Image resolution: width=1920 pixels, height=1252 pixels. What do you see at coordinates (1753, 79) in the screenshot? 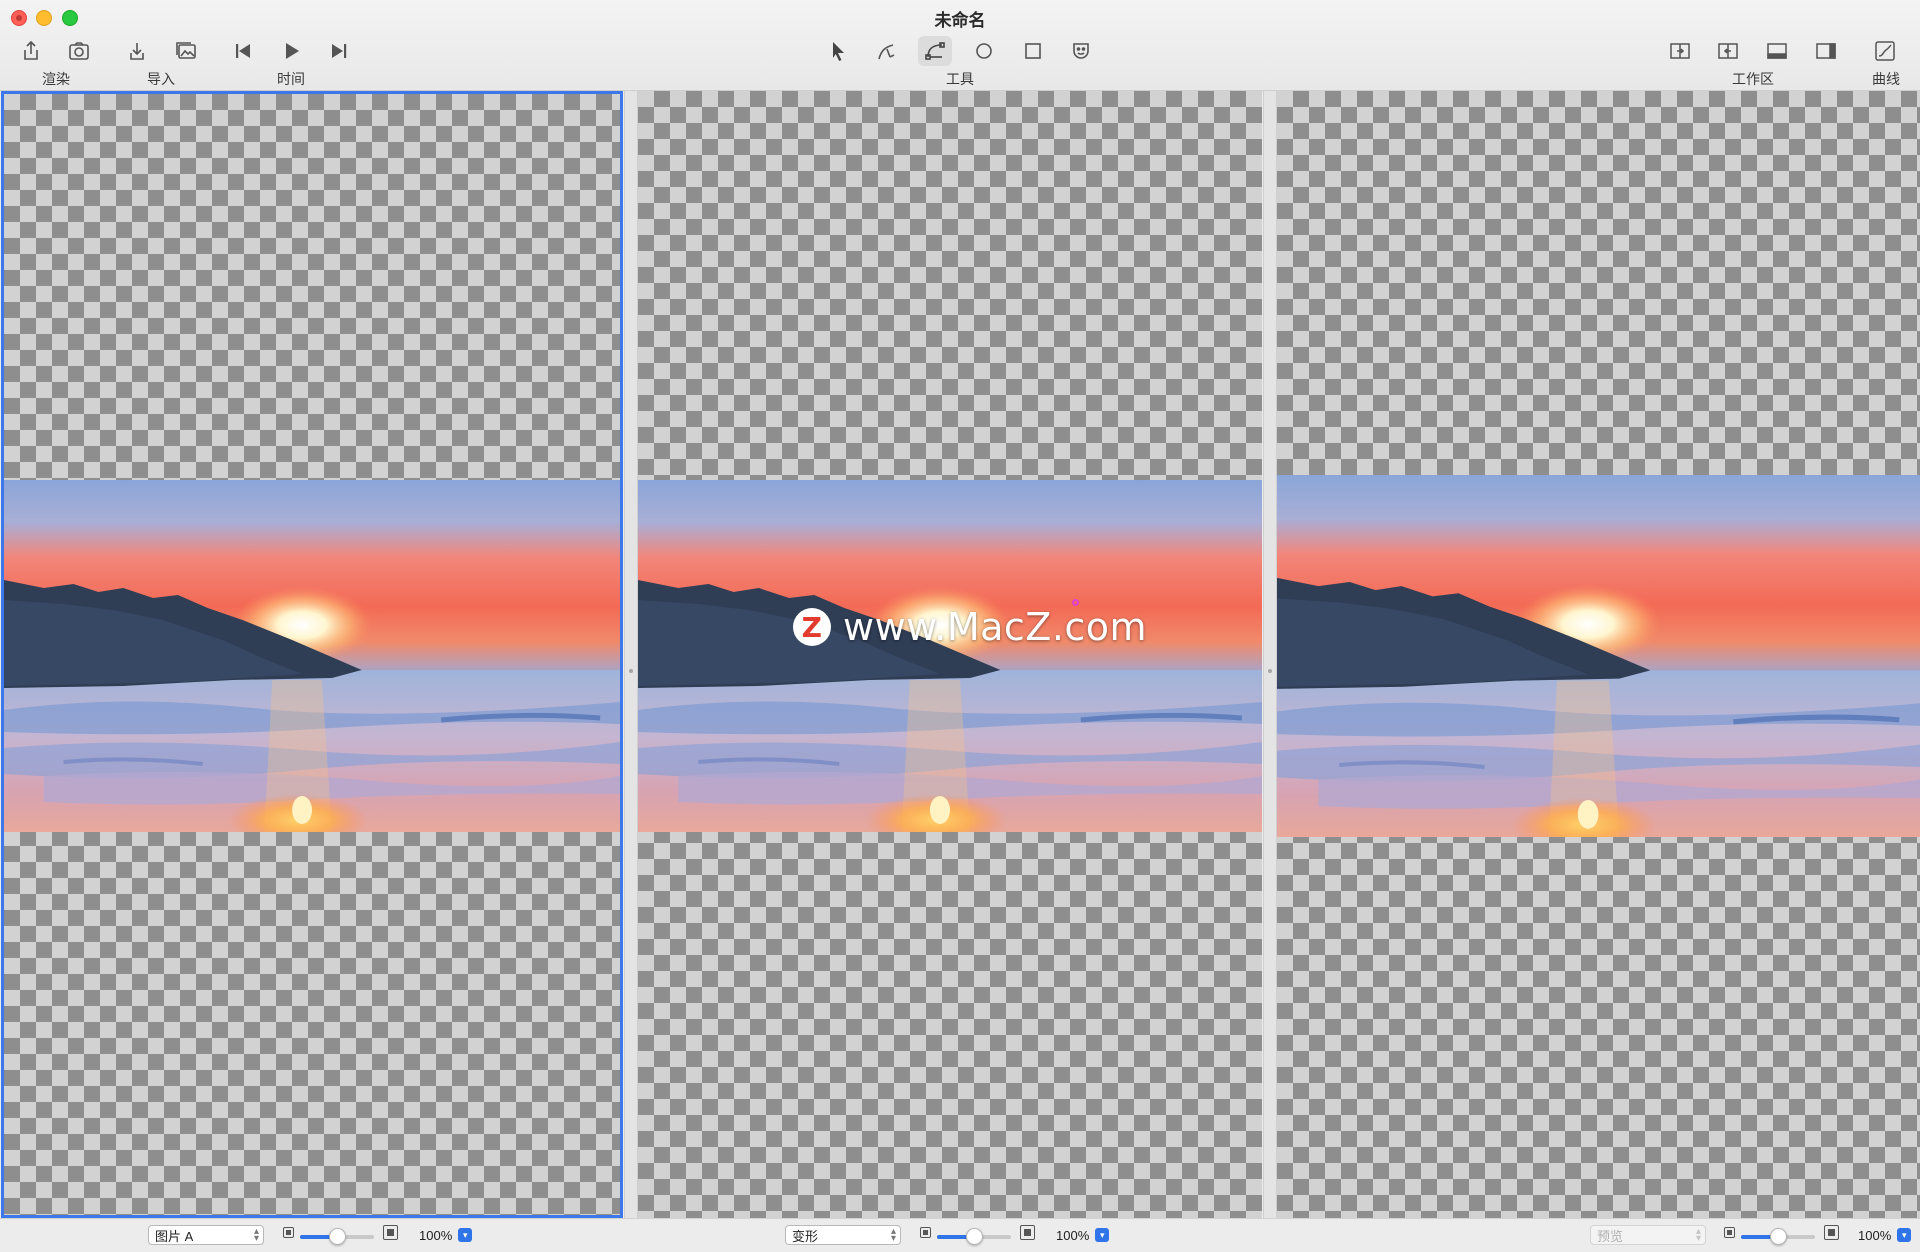
I see `workspace-label: 工作区` at bounding box center [1753, 79].